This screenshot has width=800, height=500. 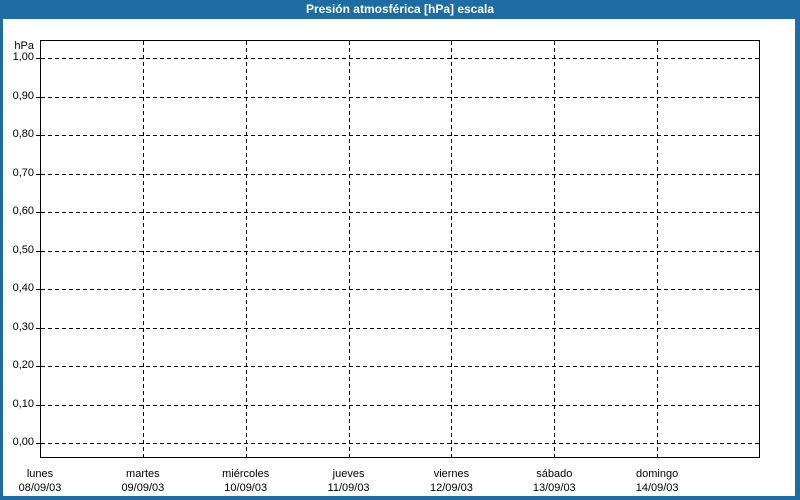 I want to click on y-tick-label: 0,20, so click(x=23, y=365).